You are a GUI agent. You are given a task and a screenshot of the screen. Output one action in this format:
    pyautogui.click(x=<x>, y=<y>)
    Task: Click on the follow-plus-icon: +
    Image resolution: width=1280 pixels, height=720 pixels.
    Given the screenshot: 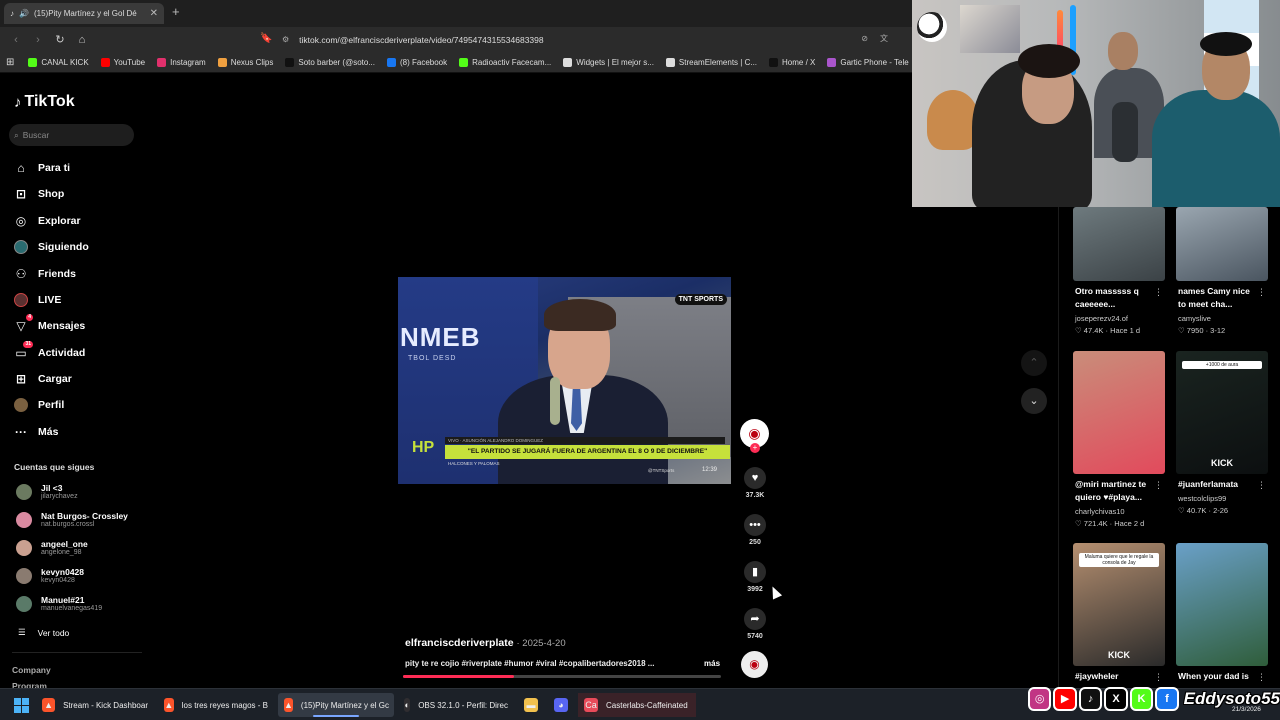 What is the action you would take?
    pyautogui.click(x=755, y=448)
    